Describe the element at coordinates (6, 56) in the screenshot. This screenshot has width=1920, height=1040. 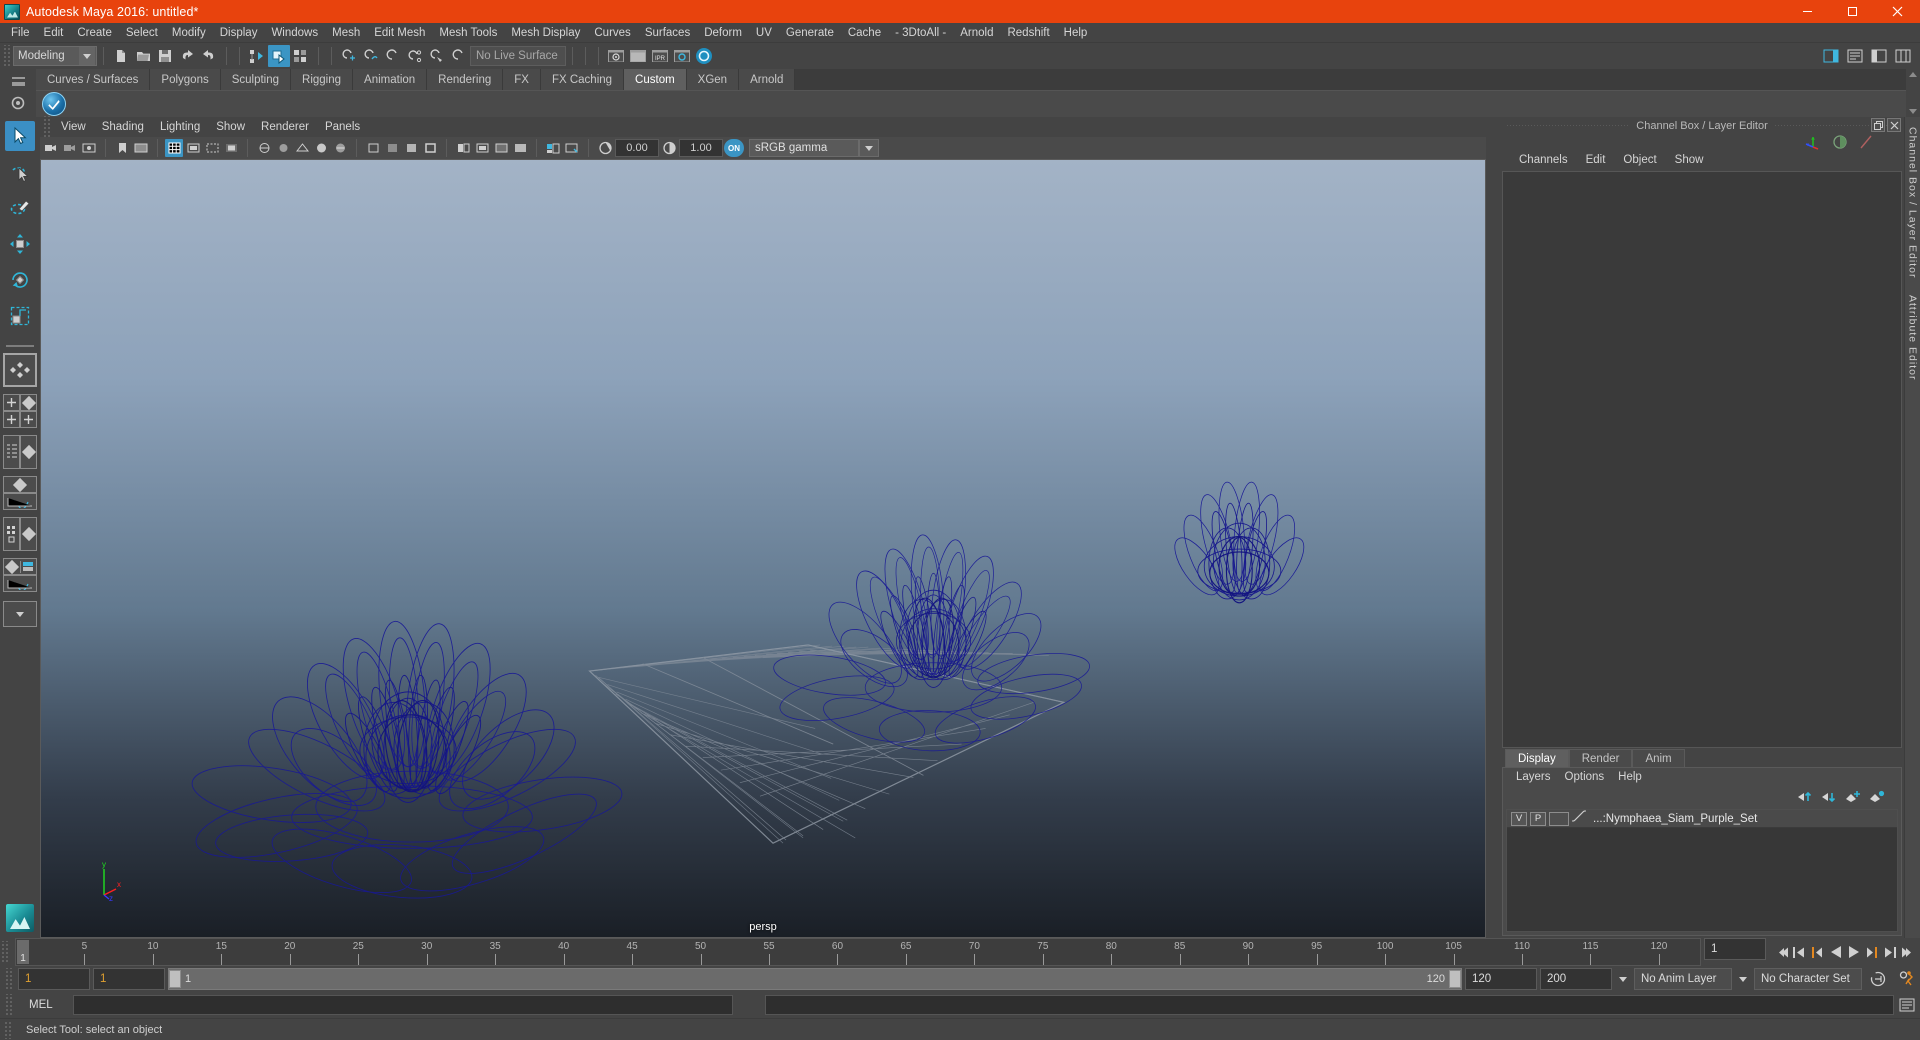
I see `toolbar-grip` at that location.